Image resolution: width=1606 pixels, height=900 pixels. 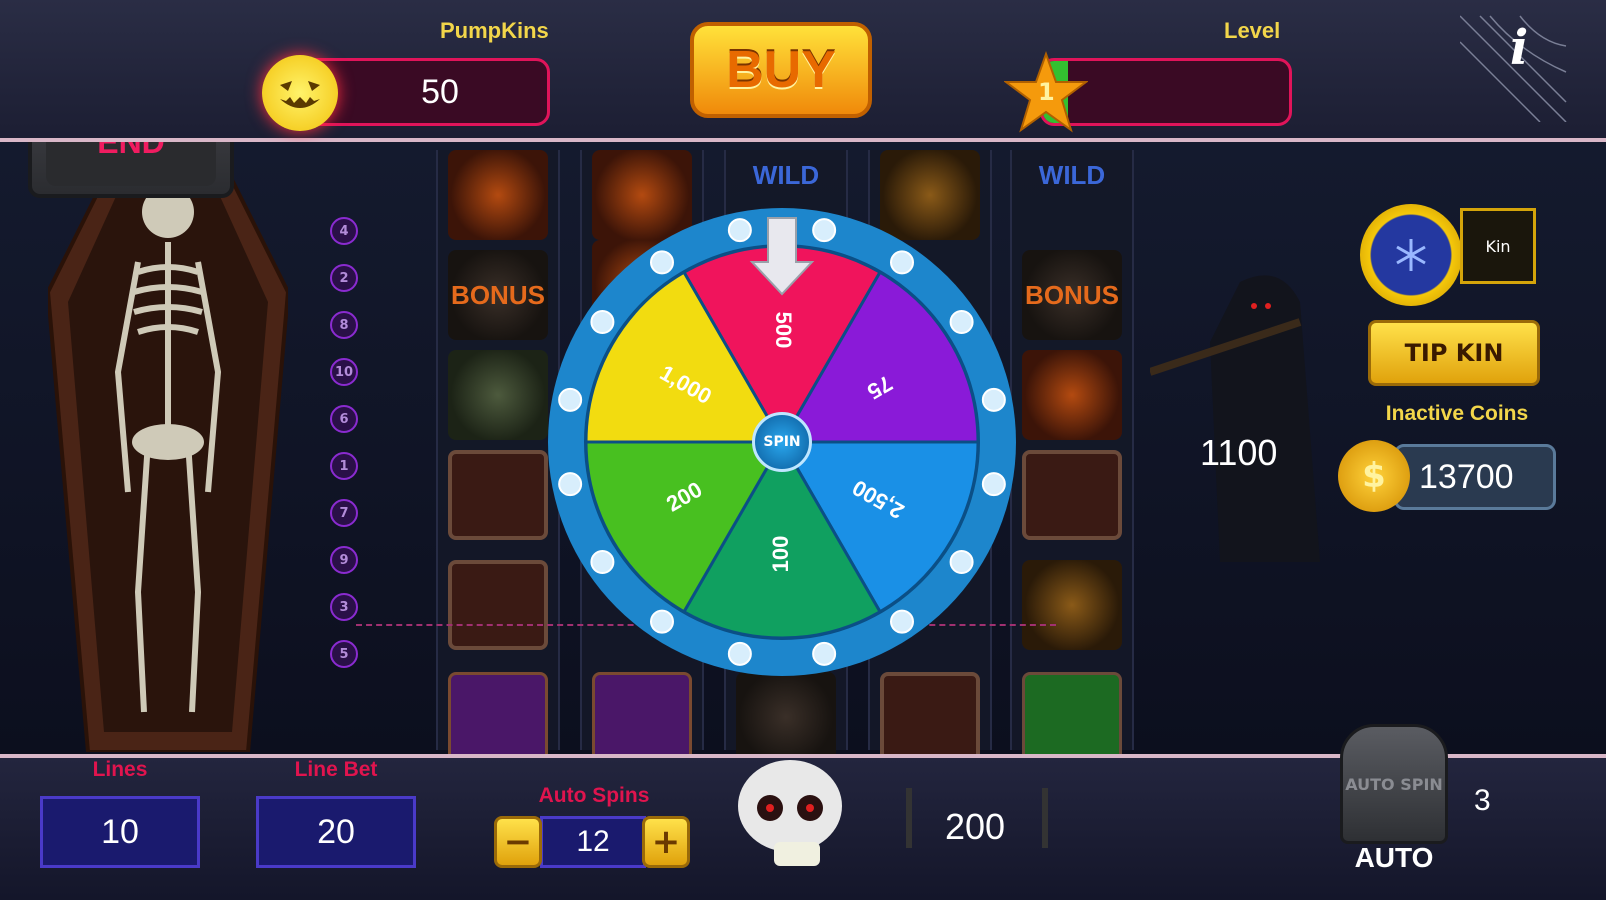 What do you see at coordinates (1457, 413) in the screenshot?
I see `inactive-coins-label: Inactive Coins` at bounding box center [1457, 413].